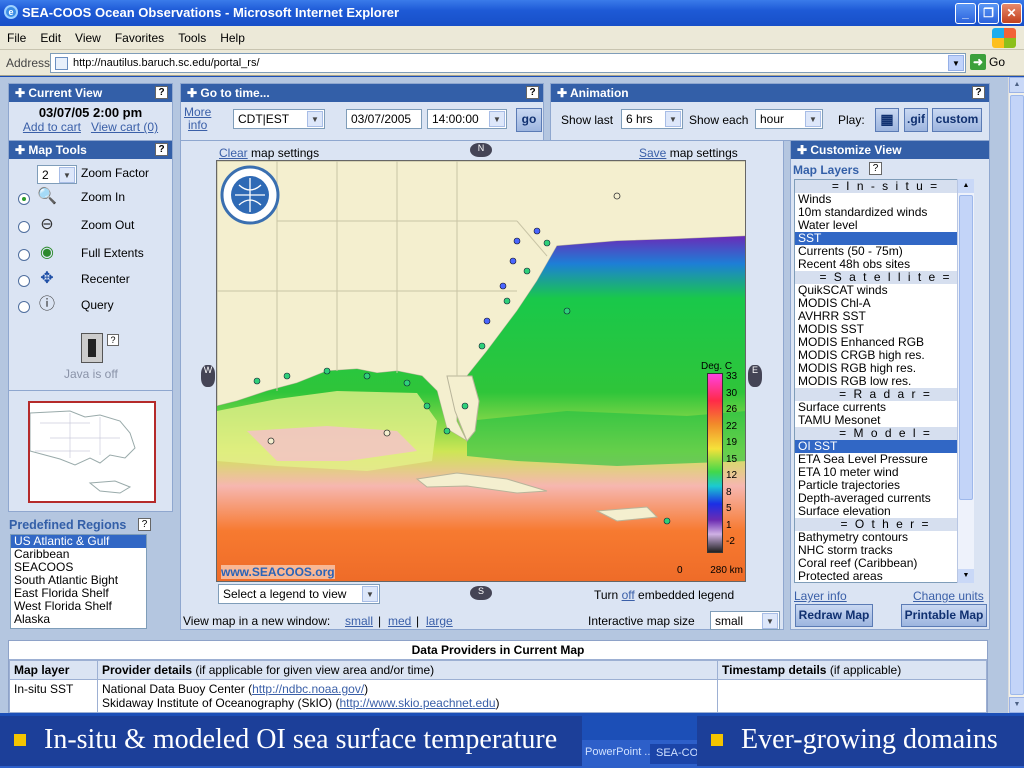 This screenshot has width=1024, height=768. I want to click on zoom-in-radio, so click(24, 199).